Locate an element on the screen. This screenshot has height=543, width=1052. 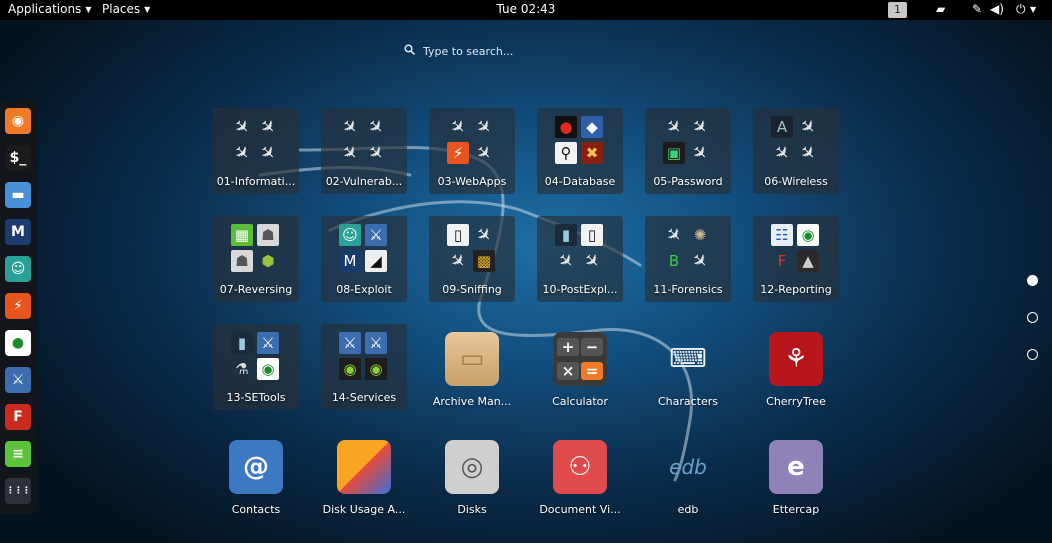
calculator-key-icon: + is located at coordinates (568, 347).